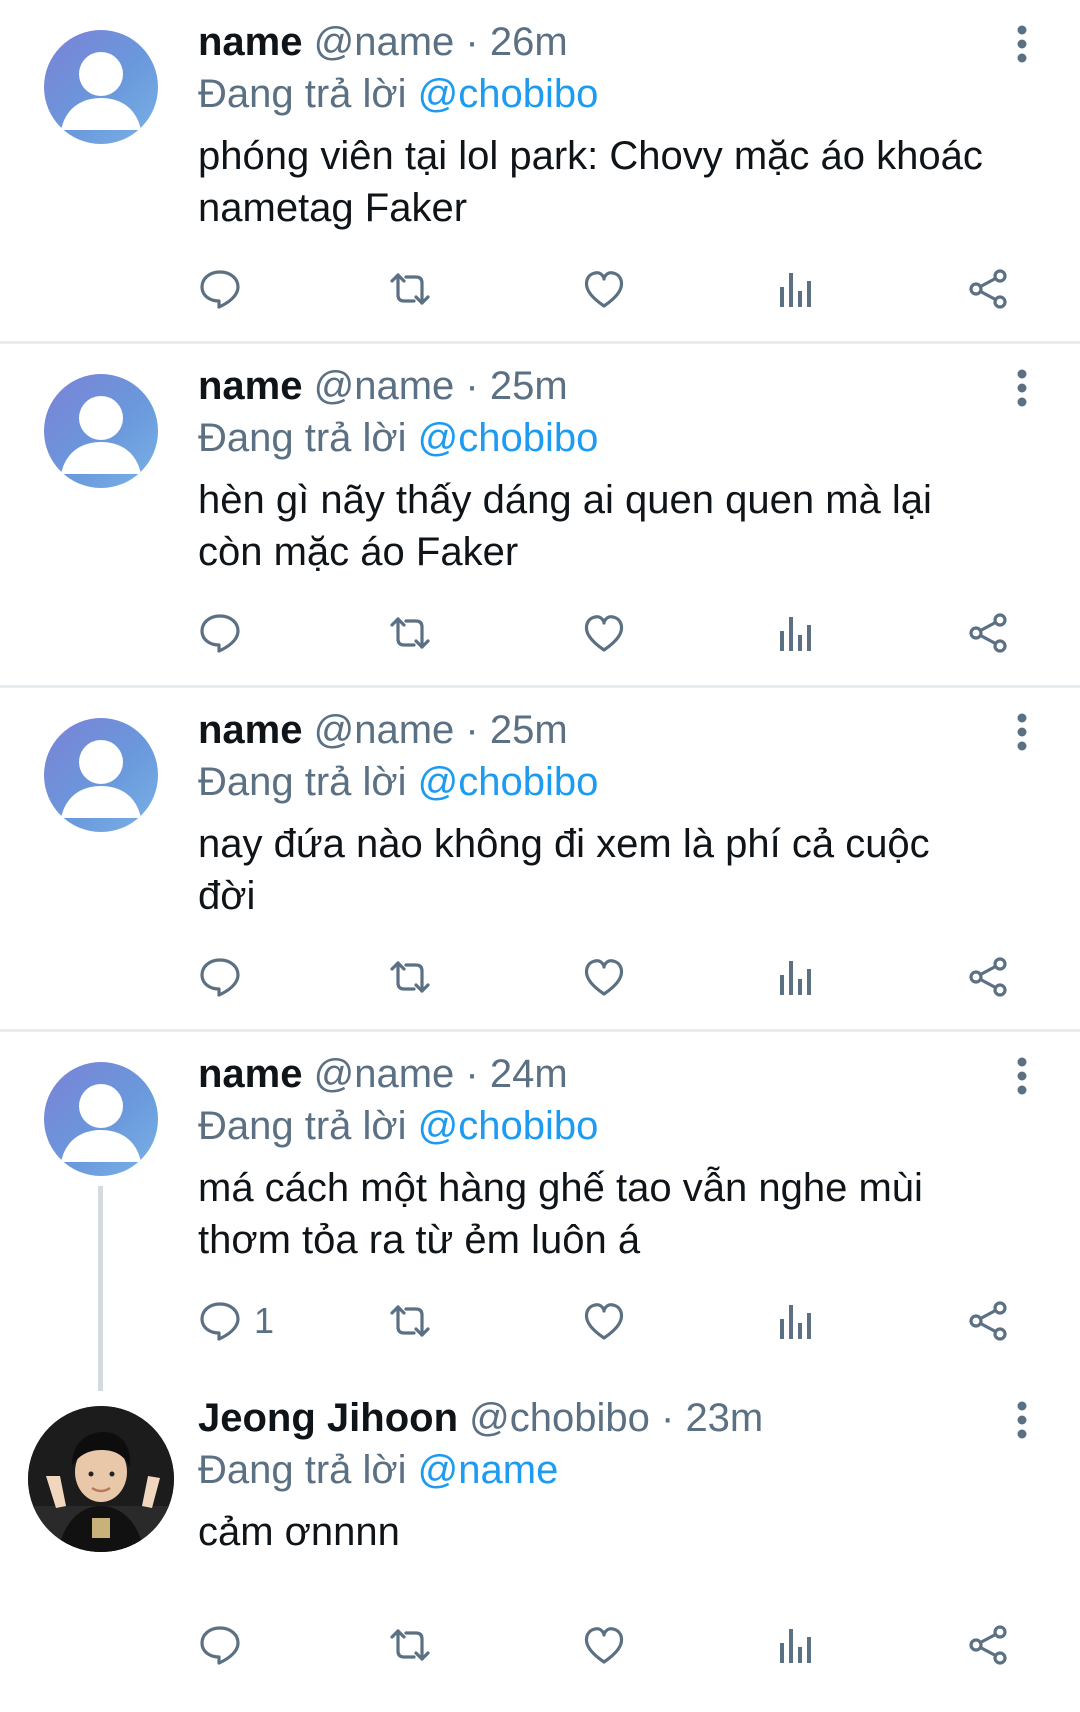 Image resolution: width=1080 pixels, height=1712 pixels. I want to click on tweet-header: name @name · 25m, so click(383, 730).